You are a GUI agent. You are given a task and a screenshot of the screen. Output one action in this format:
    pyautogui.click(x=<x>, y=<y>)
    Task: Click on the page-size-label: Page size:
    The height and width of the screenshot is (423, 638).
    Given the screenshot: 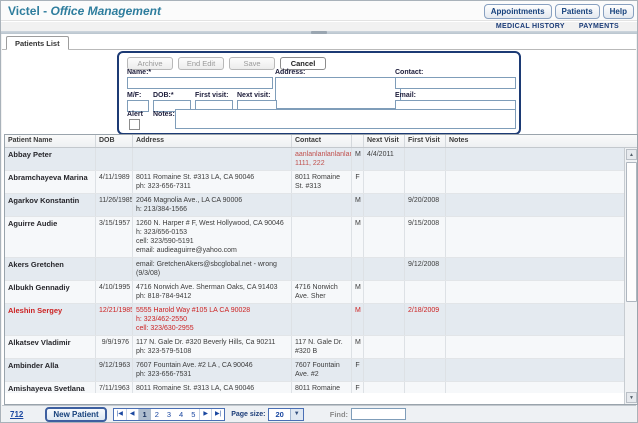 What is the action you would take?
    pyautogui.click(x=248, y=414)
    